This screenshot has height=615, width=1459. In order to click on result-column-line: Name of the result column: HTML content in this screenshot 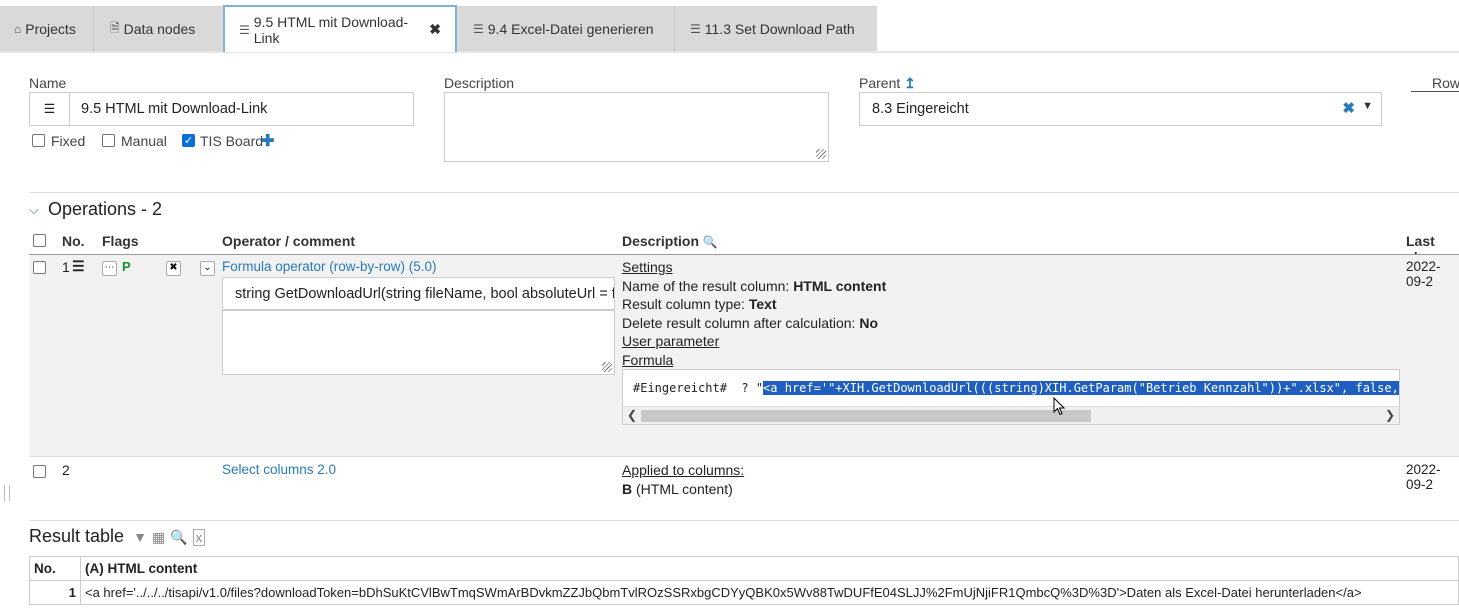, I will do `click(754, 286)`.